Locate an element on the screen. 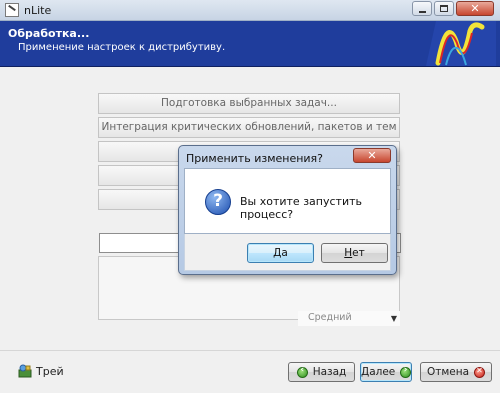  title-bar: nLite ✕ is located at coordinates (250, 10).